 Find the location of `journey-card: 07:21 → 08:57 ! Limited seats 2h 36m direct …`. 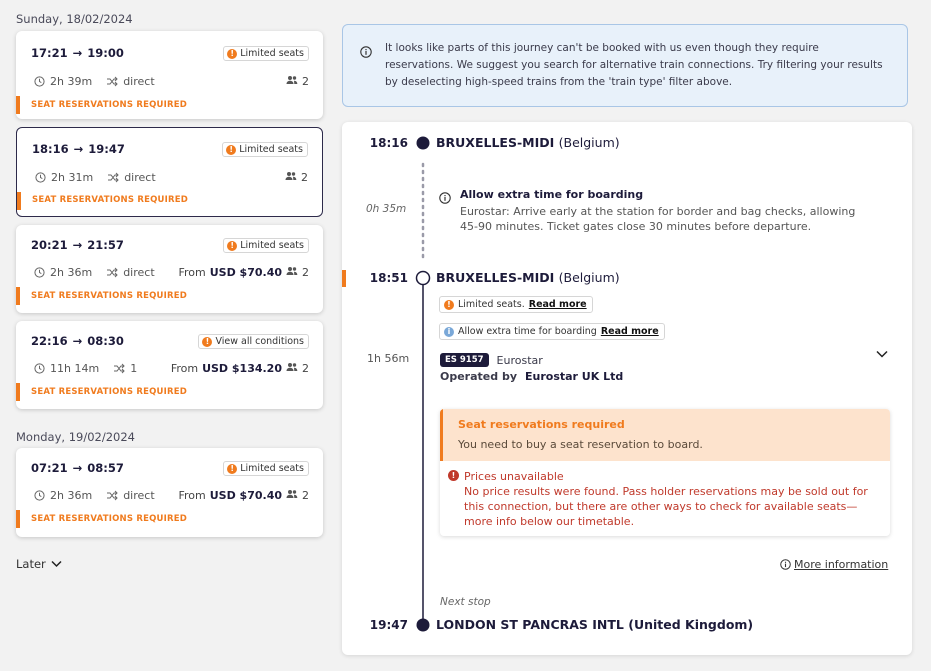

journey-card: 07:21 → 08:57 ! Limited seats 2h 36m direct … is located at coordinates (169, 492).